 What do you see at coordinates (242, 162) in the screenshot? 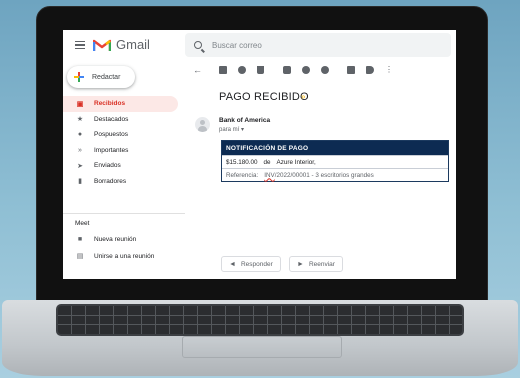
I see `payment-amount: $15.180.00` at bounding box center [242, 162].